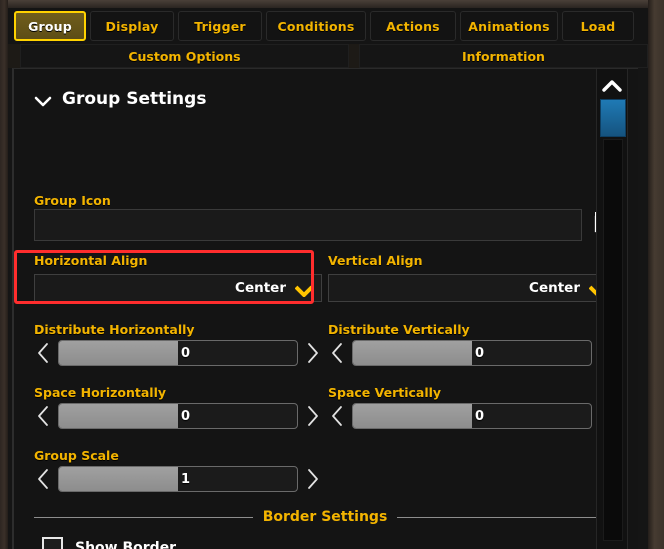 The height and width of the screenshot is (549, 664). I want to click on tab-actions: Actions, so click(413, 26).